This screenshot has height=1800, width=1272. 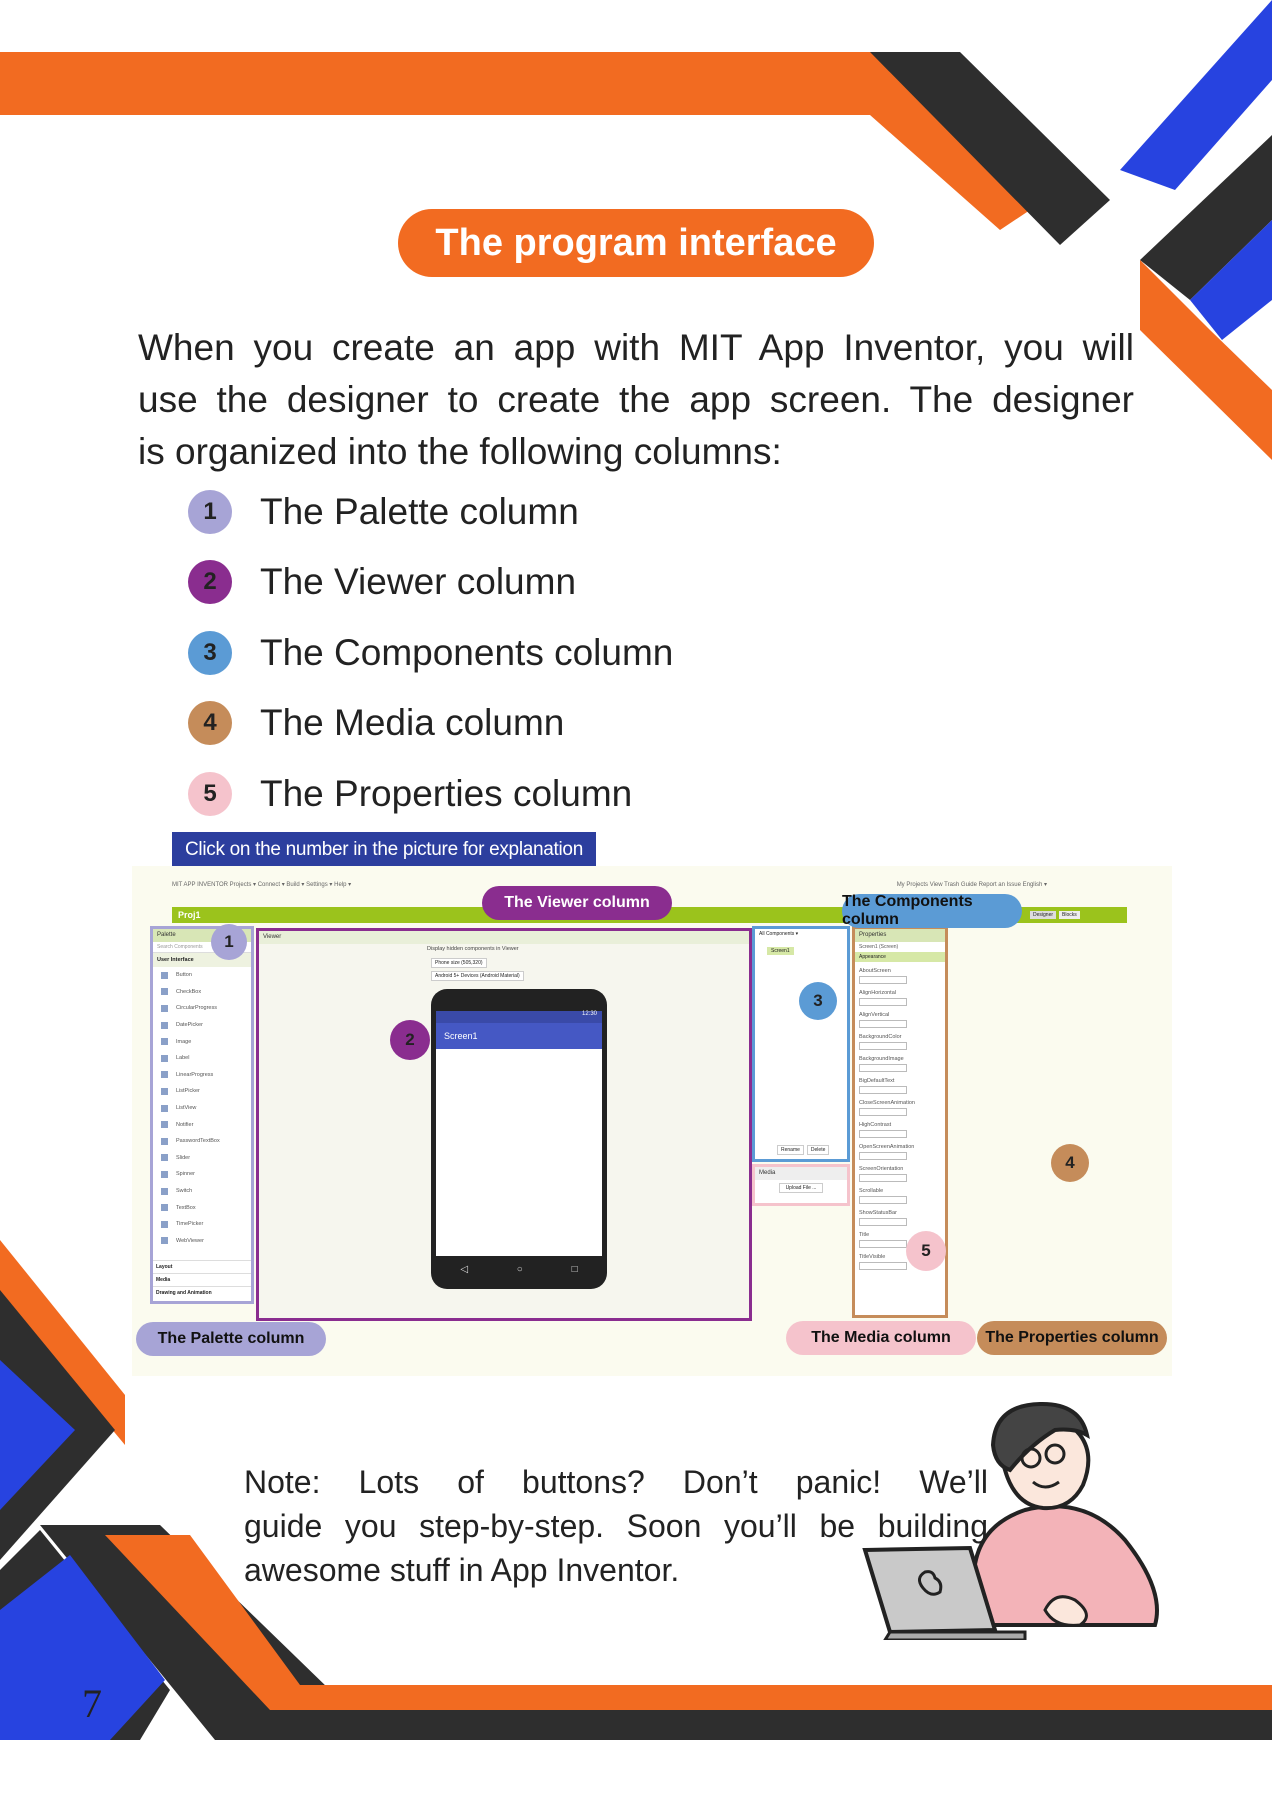 I want to click on palette-footer-item: Media, so click(x=202, y=1279).